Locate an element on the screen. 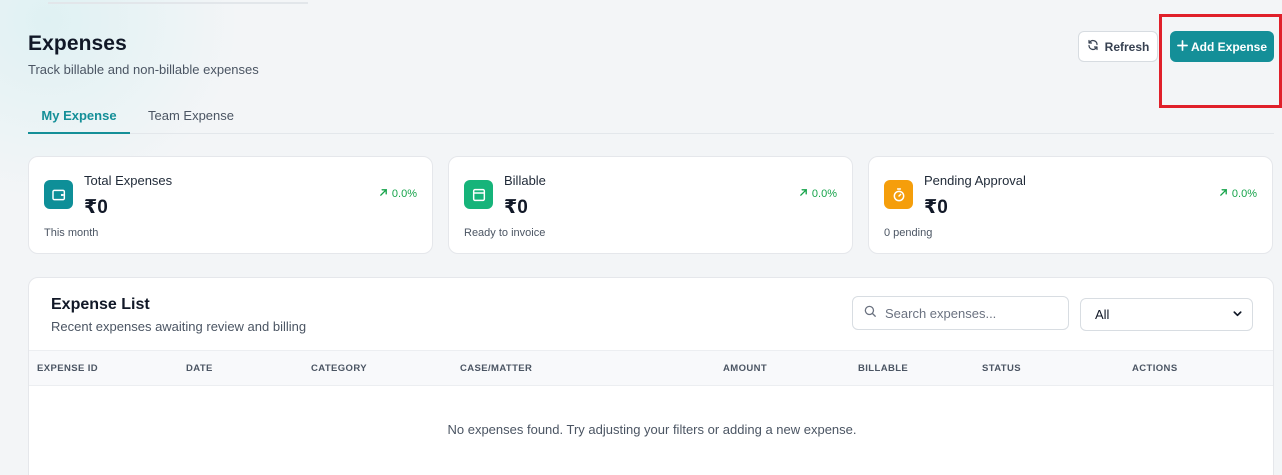 This screenshot has height=475, width=1282. stat-title: Total Expenses is located at coordinates (128, 180).